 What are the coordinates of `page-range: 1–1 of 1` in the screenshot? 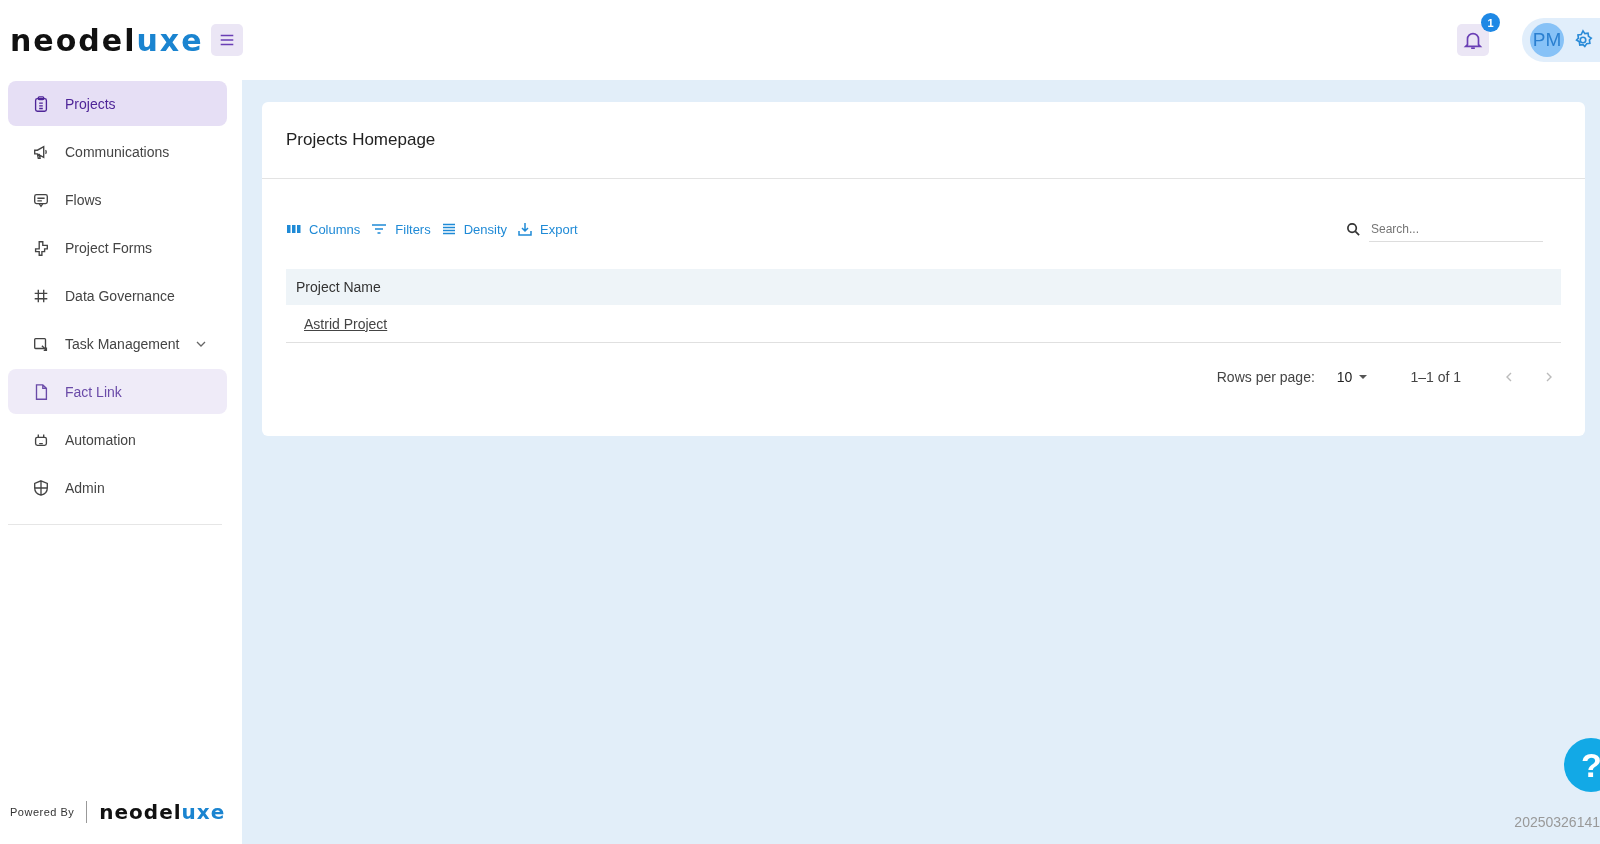 It's located at (1435, 377).